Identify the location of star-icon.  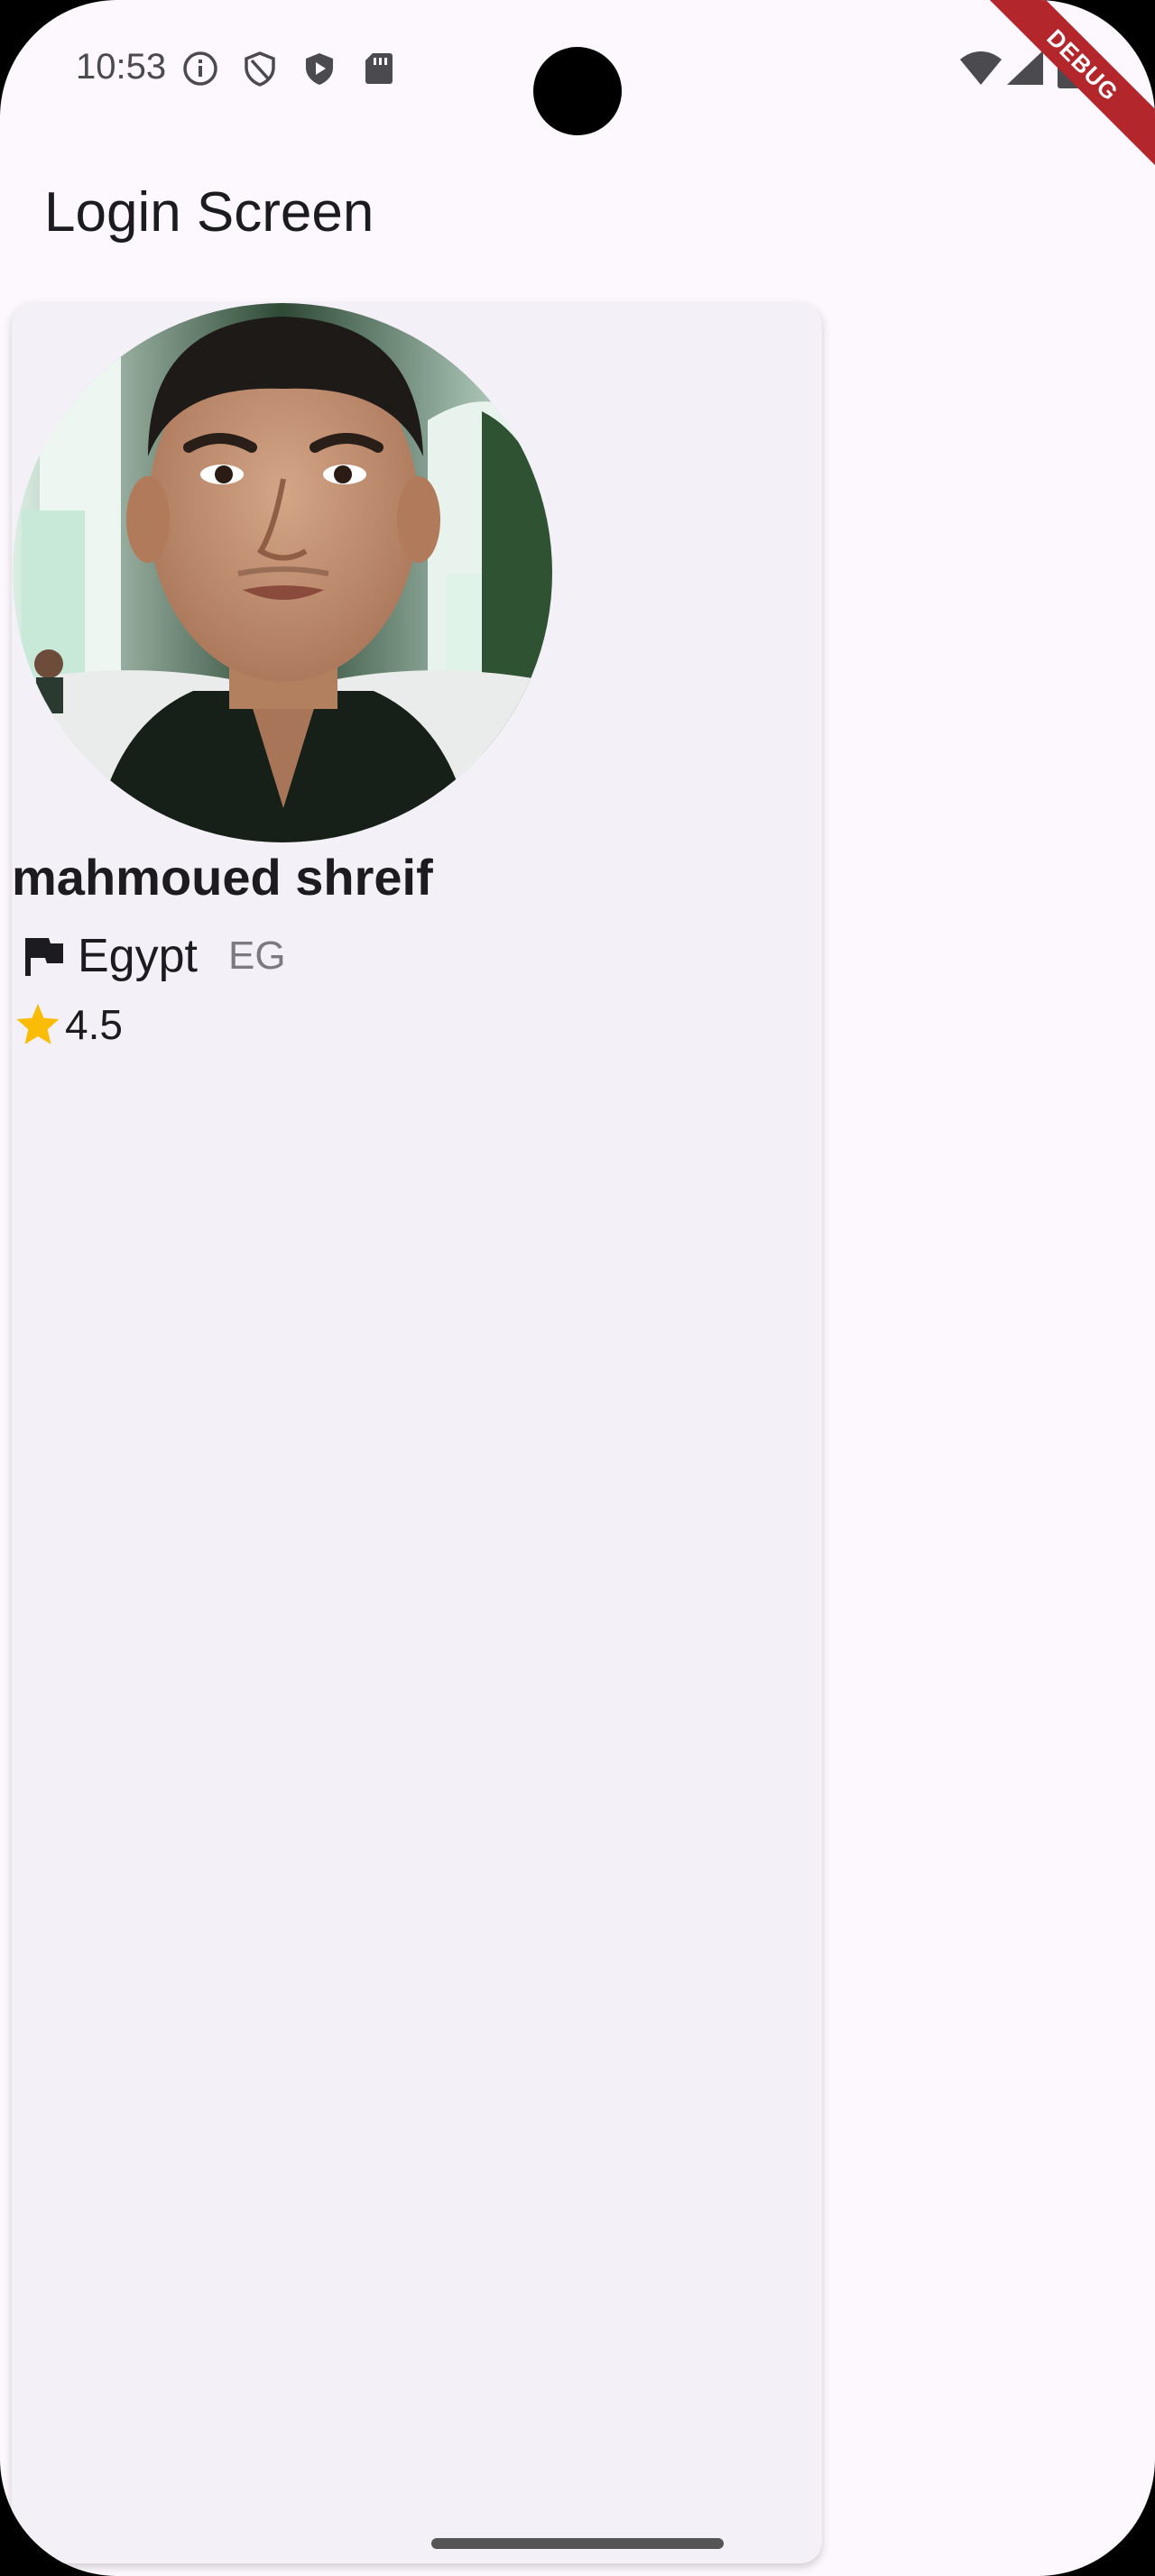
(38, 1024).